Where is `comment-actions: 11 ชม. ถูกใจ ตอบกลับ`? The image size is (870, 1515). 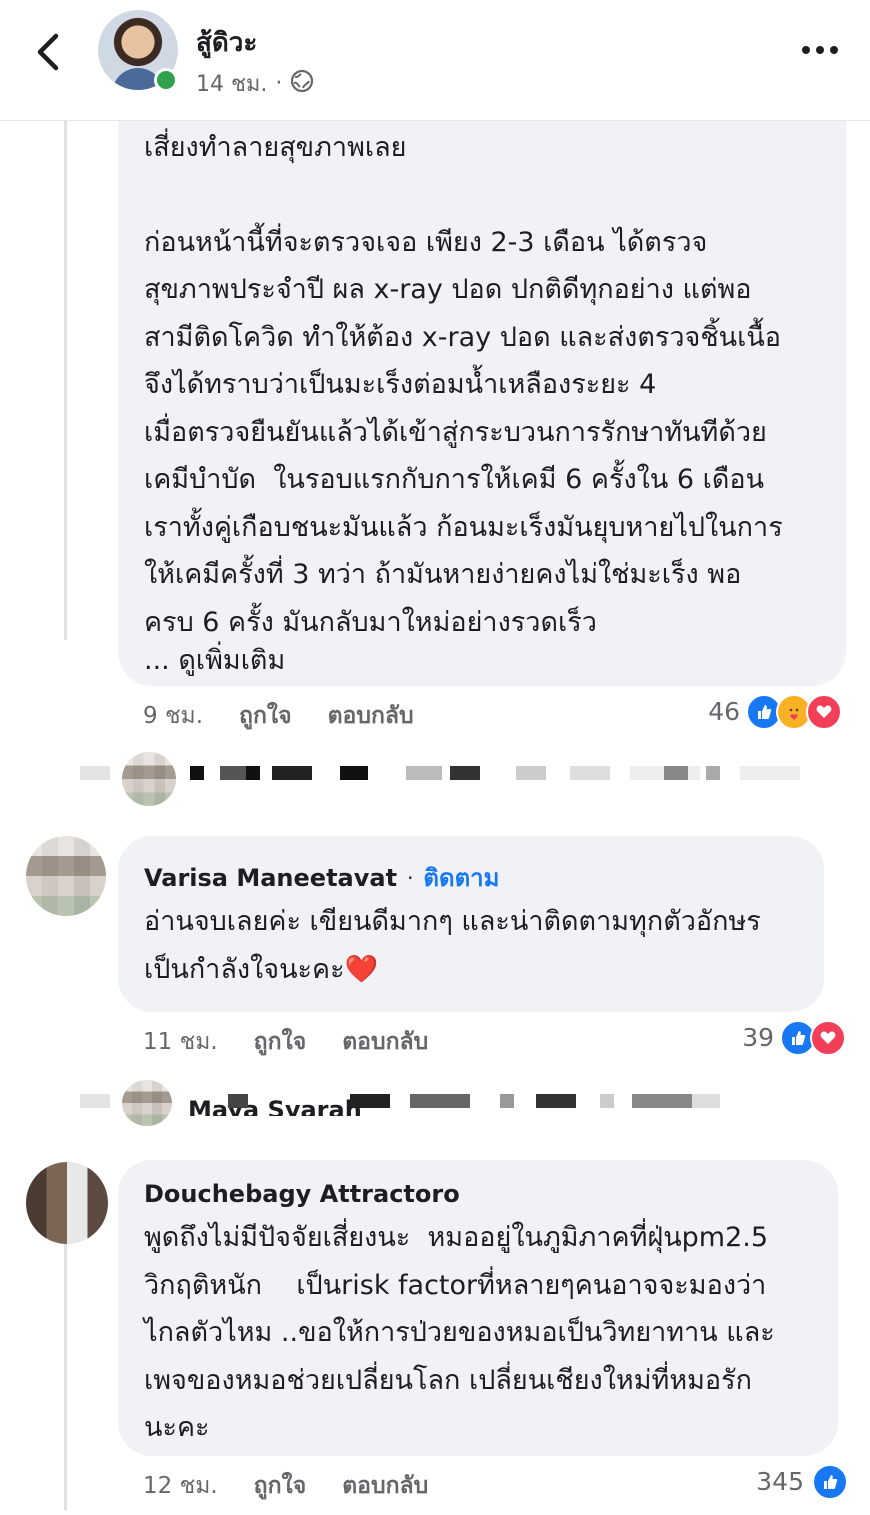
comment-actions: 11 ชม. ถูกใจ ตอบกลับ is located at coordinates (285, 1042).